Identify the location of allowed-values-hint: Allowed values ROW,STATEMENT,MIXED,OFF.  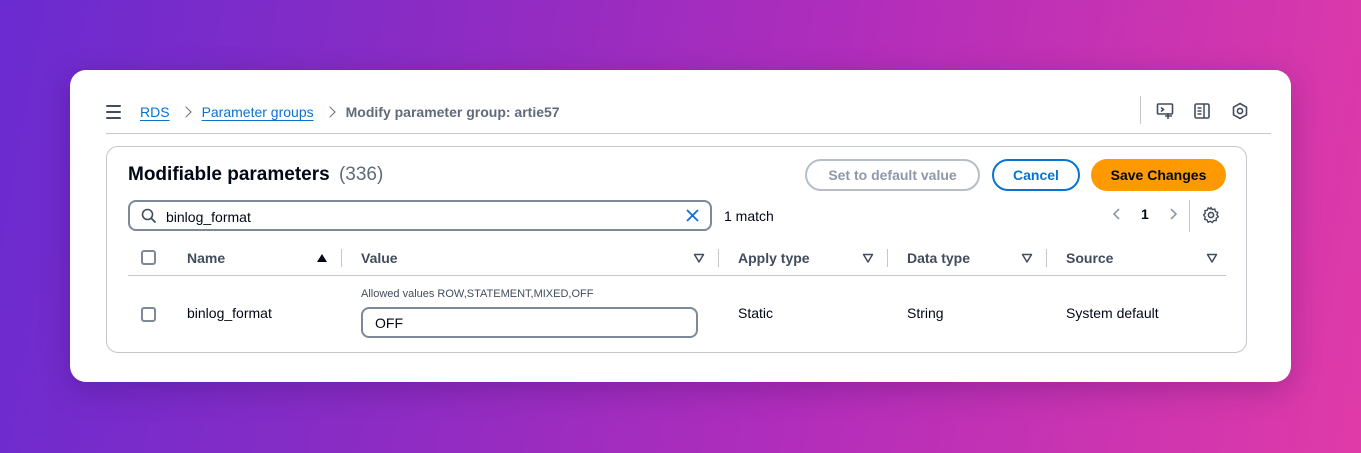
(477, 294).